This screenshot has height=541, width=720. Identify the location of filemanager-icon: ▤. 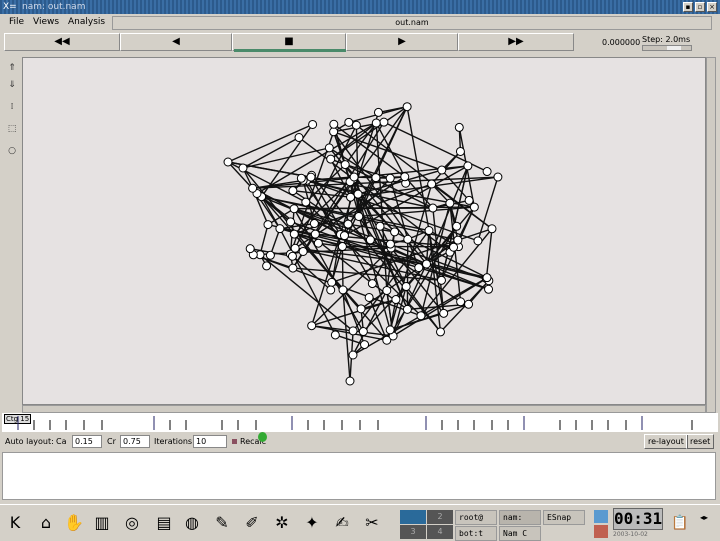
(164, 523).